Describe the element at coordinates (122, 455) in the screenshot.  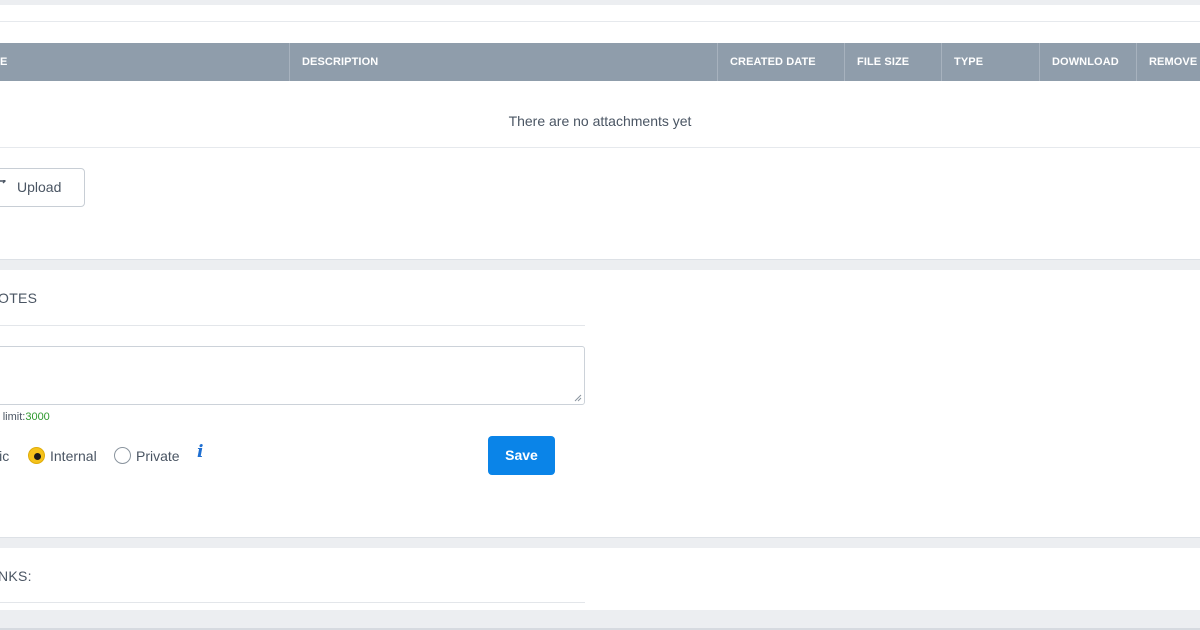
I see `radio-private-circle` at that location.